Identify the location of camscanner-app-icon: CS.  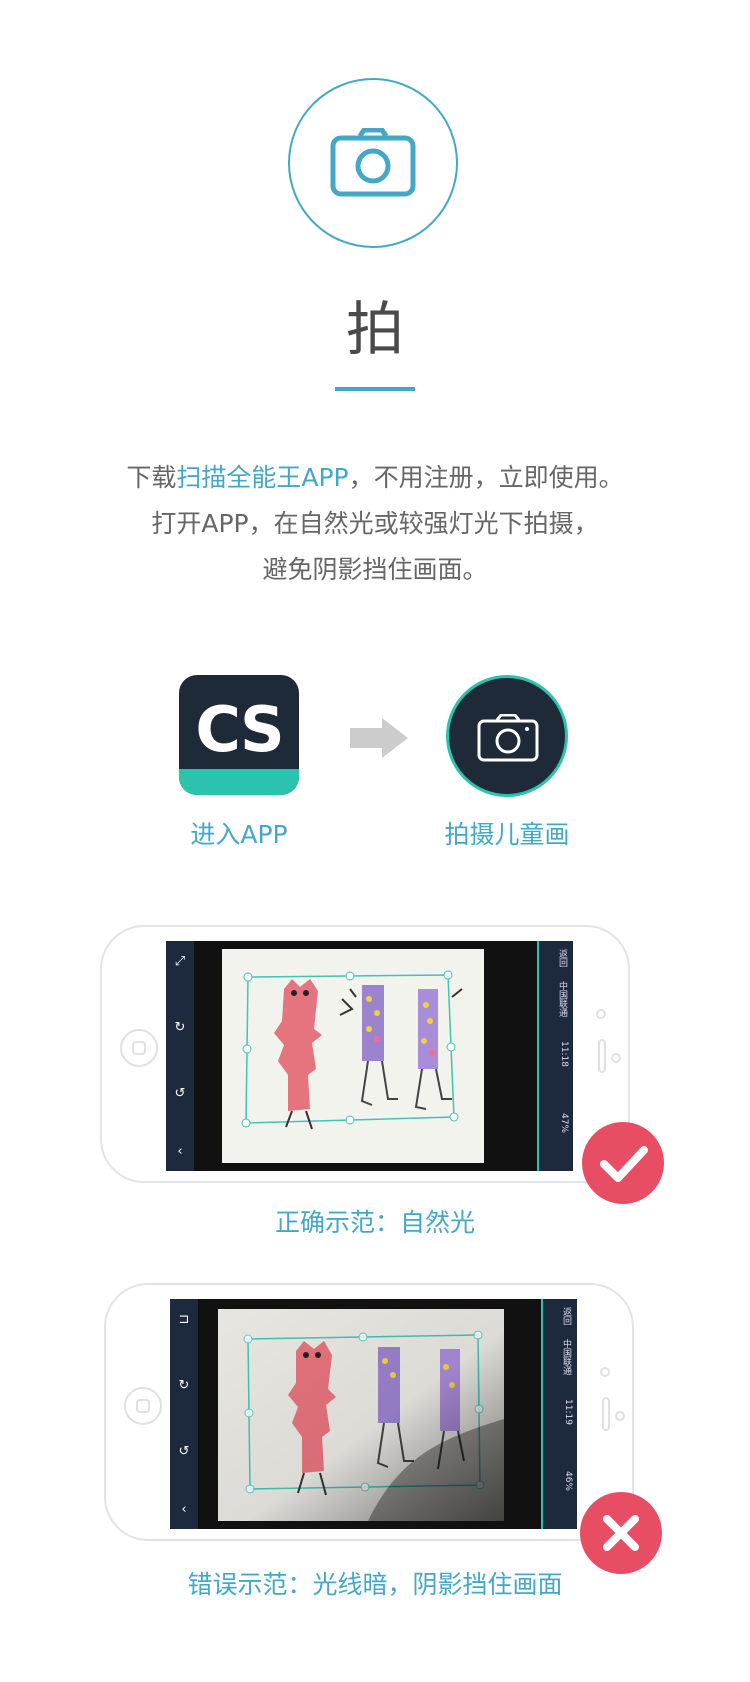
(239, 735).